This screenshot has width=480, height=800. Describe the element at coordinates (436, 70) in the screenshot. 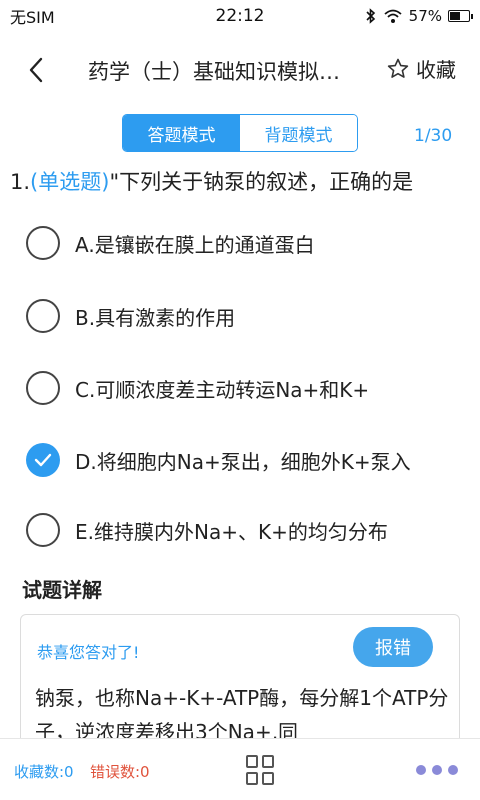

I see `favorite-label: 收藏` at that location.